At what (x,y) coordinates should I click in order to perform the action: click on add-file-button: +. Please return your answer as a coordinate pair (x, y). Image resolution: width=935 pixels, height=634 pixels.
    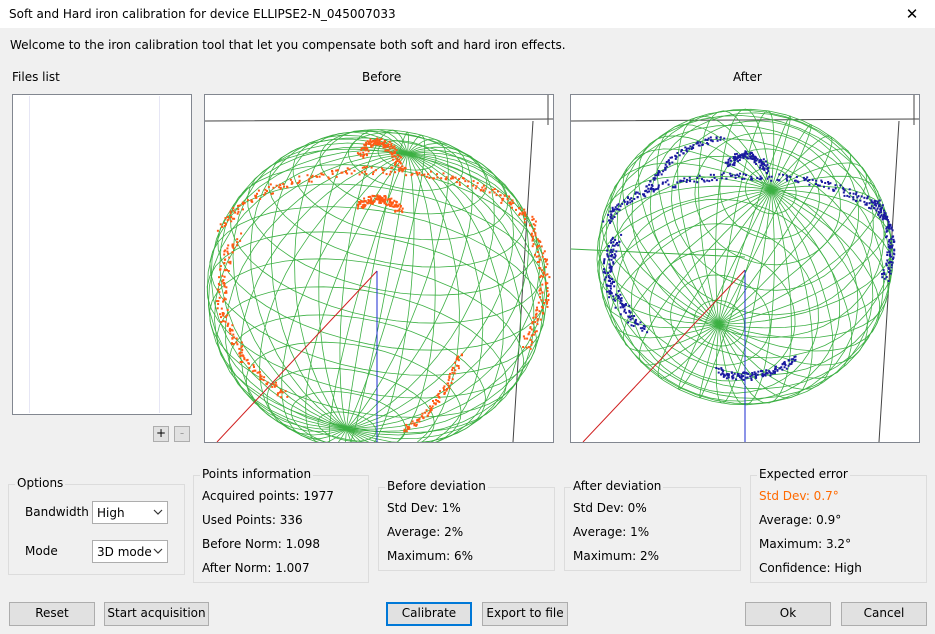
    Looking at the image, I should click on (161, 434).